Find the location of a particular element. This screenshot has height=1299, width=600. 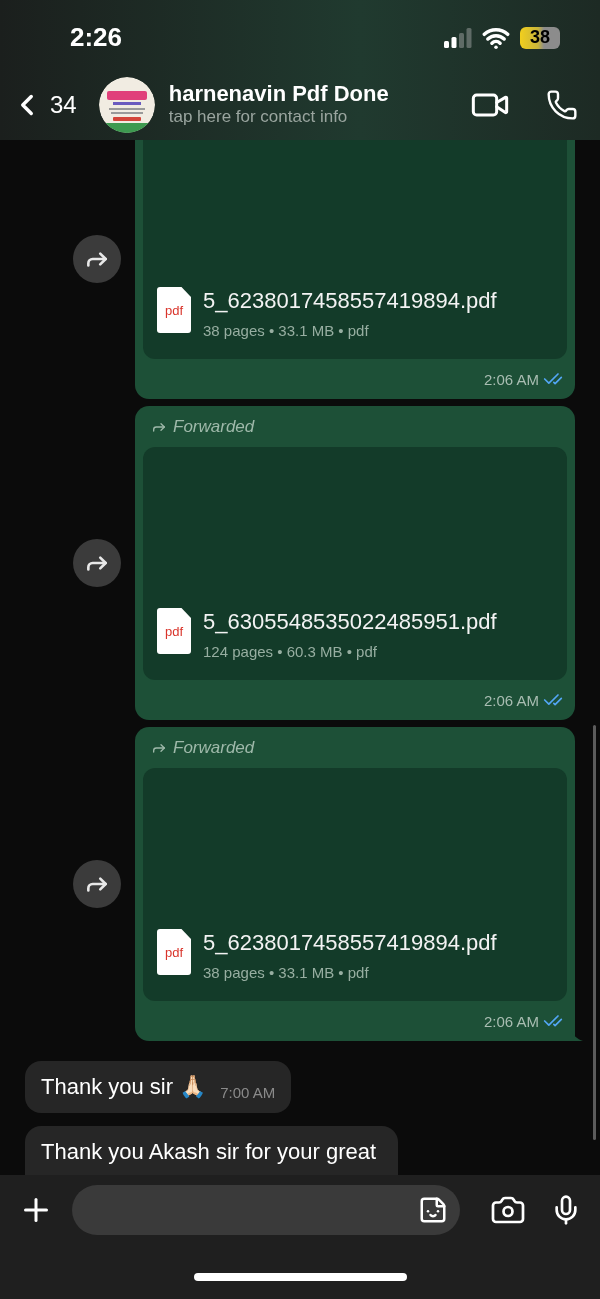

document-preview: pdf 5_6305548535022485951.pdf 124 pages • 60.3 MB • pdf is located at coordinates (355, 563).